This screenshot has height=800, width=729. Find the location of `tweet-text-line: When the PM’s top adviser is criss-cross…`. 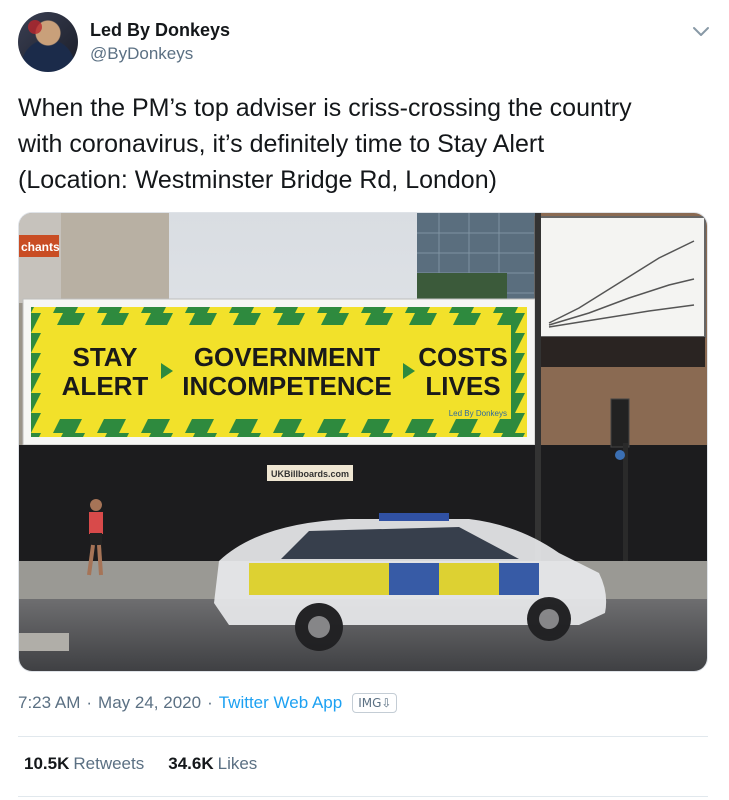

tweet-text-line: When the PM’s top adviser is criss-cross… is located at coordinates (325, 108).